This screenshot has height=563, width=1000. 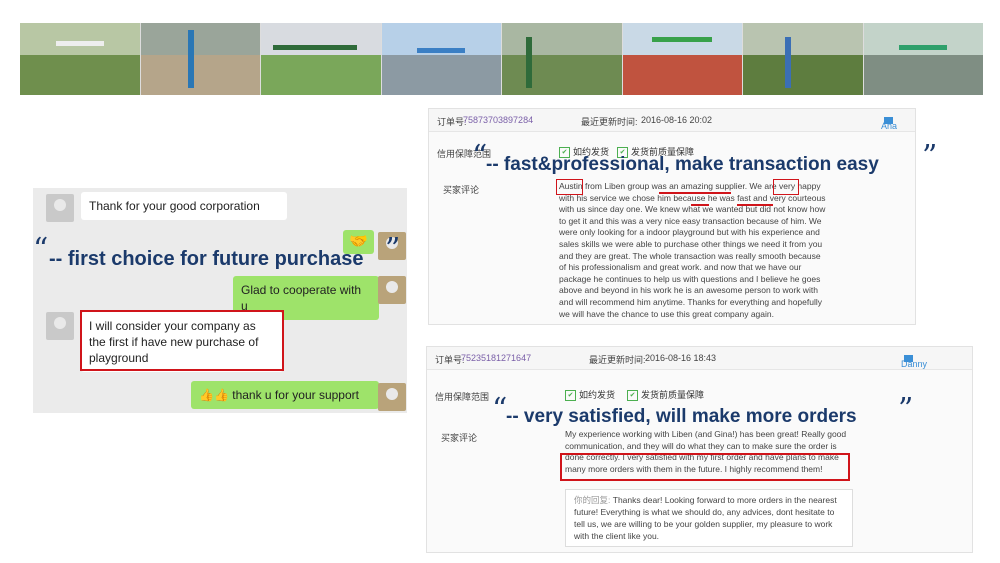 What do you see at coordinates (214, 395) in the screenshot?
I see `thumbs-up-emoji: 👍👍` at bounding box center [214, 395].